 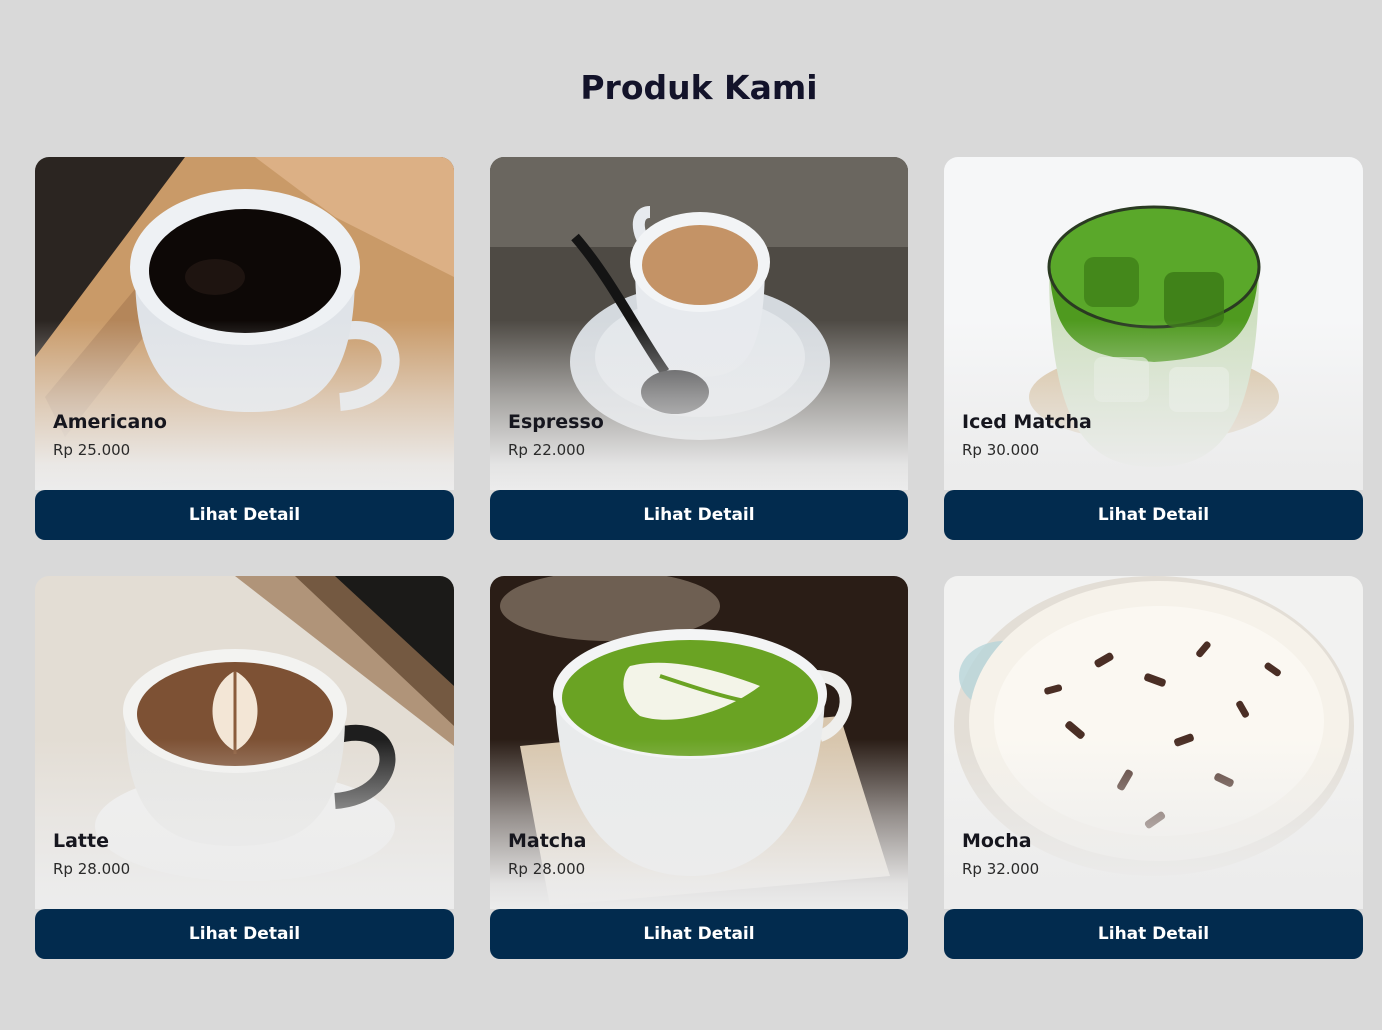 What do you see at coordinates (699, 348) in the screenshot?
I see `product-card-espresso: Espresso Rp 22.000 Lihat Detail` at bounding box center [699, 348].